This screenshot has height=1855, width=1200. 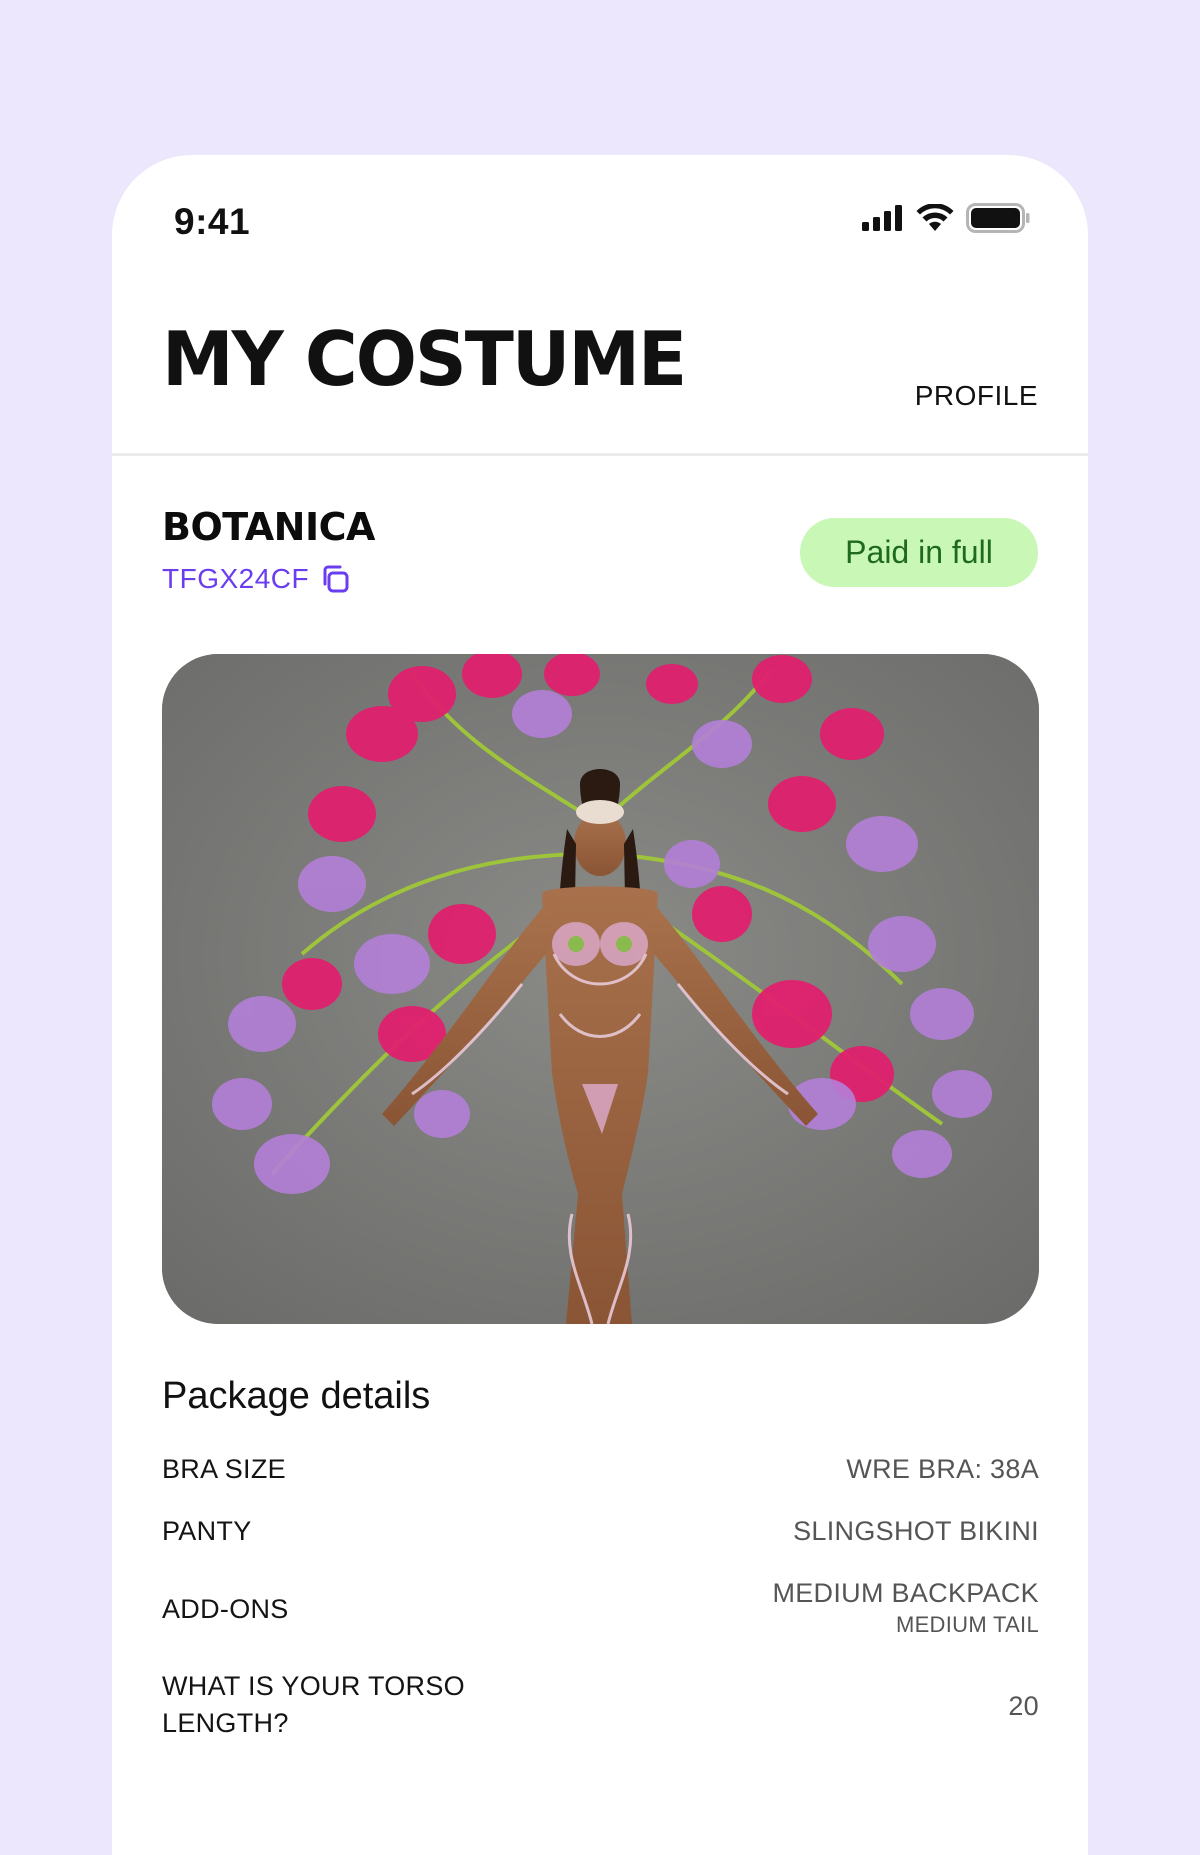 What do you see at coordinates (236, 578) in the screenshot?
I see `costume-code: TFGX24CF` at bounding box center [236, 578].